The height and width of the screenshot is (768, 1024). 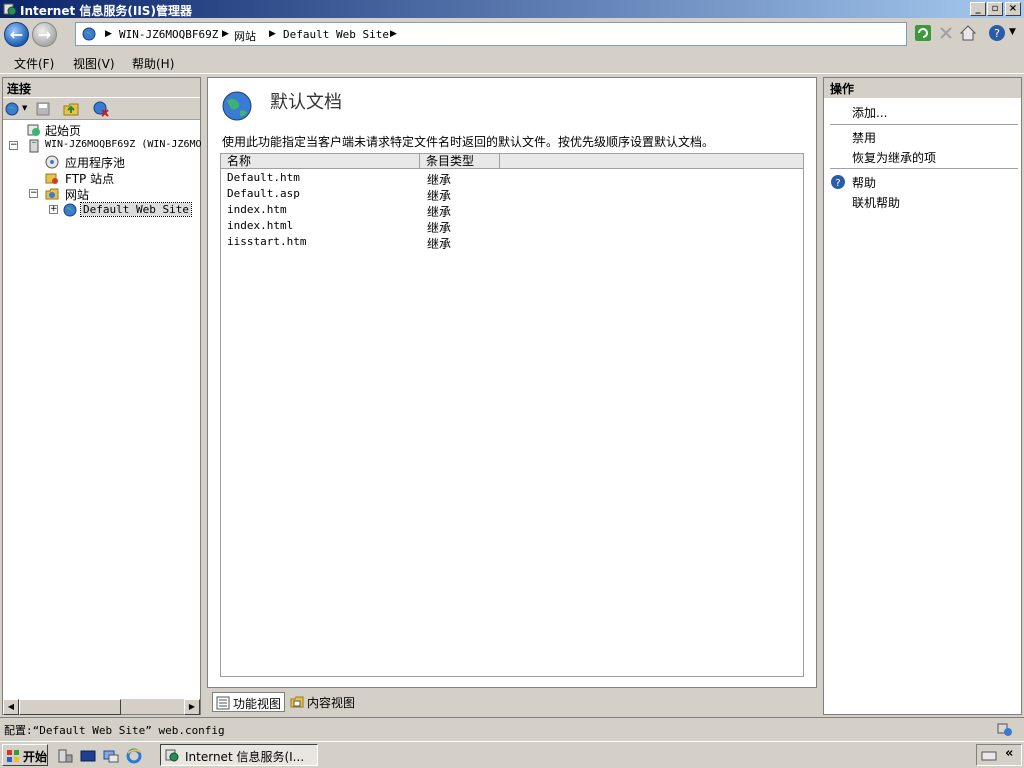 What do you see at coordinates (439, 244) in the screenshot?
I see `row-type: 继承` at bounding box center [439, 244].